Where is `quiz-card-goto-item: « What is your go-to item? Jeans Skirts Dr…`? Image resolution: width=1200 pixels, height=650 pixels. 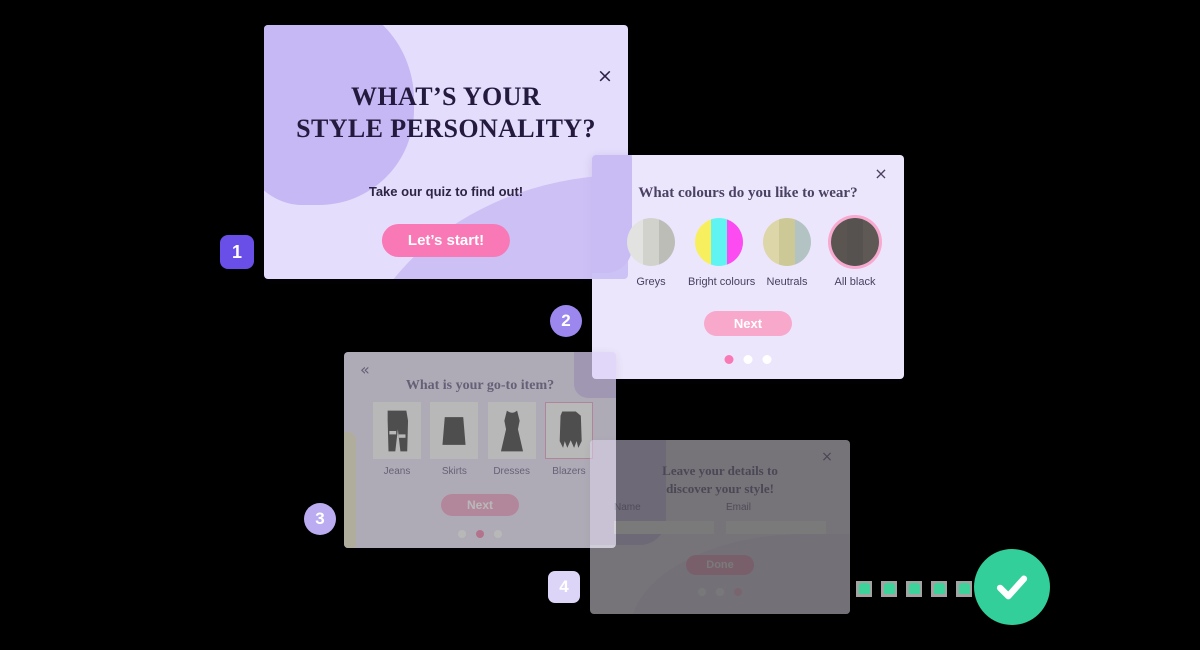 quiz-card-goto-item: « What is your go-to item? Jeans Skirts Dr… is located at coordinates (480, 450).